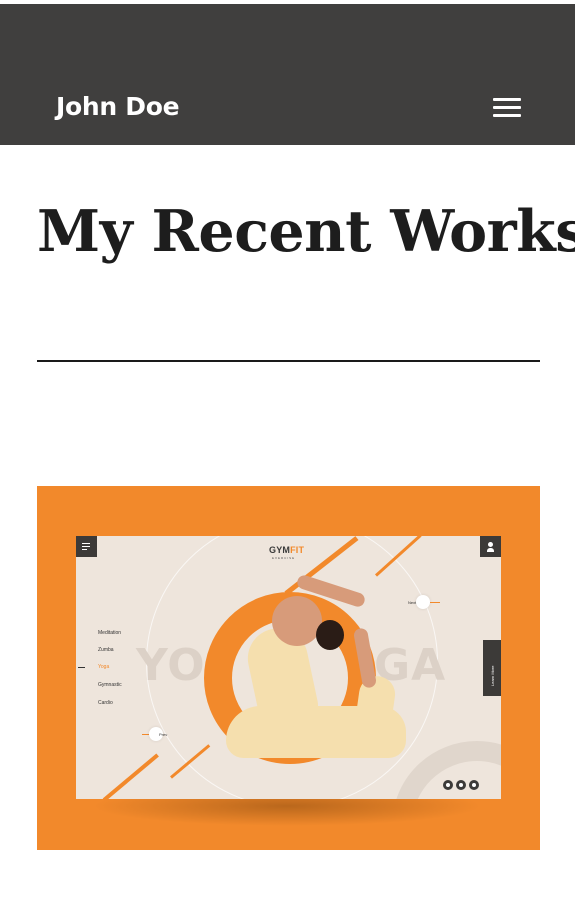  What do you see at coordinates (110, 685) in the screenshot?
I see `mock-nav-item: Gymnastic` at bounding box center [110, 685].